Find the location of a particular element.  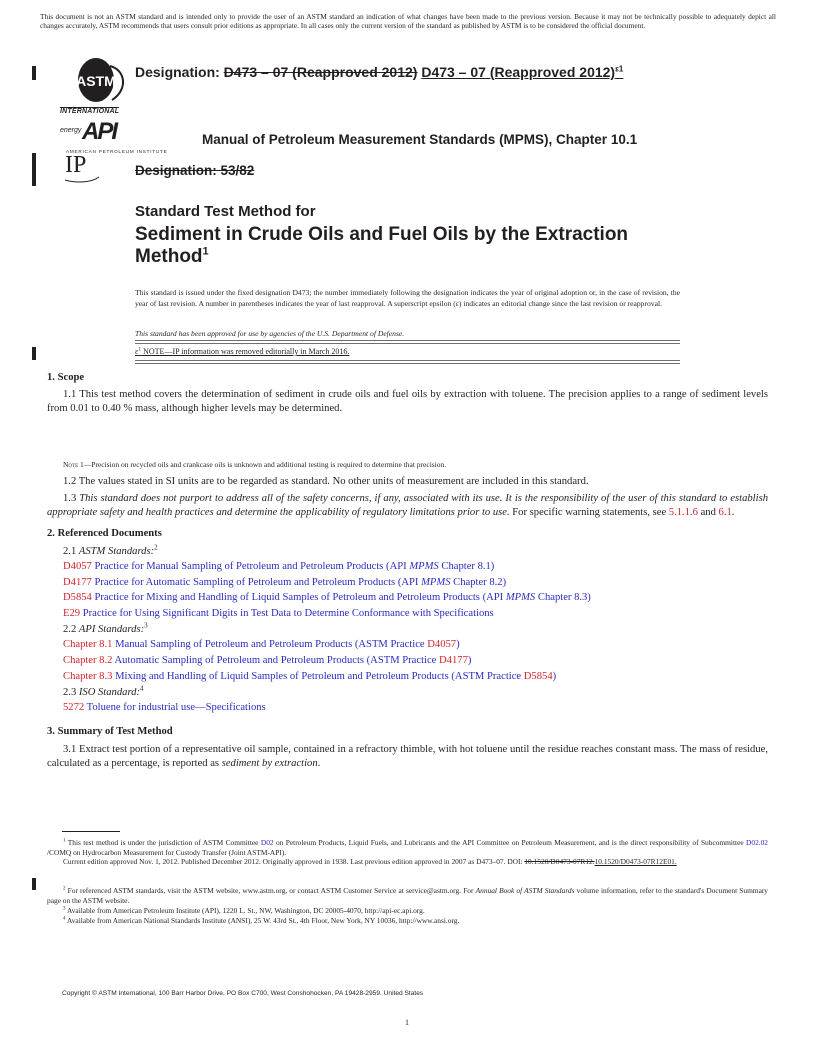

reference-astm-link: D5854 is located at coordinates (538, 676).